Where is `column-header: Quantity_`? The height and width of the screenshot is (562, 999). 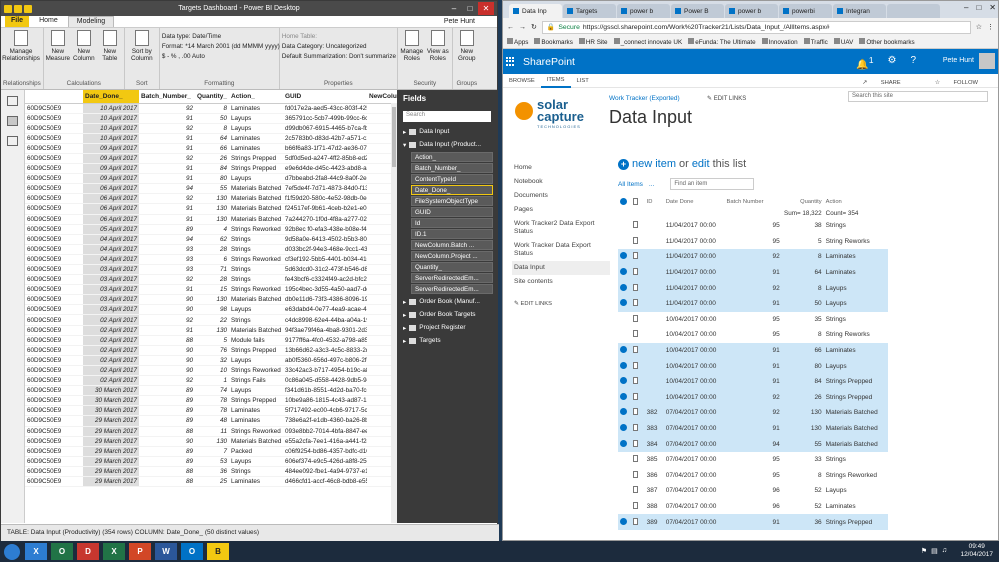 column-header: Quantity_ is located at coordinates (212, 97).